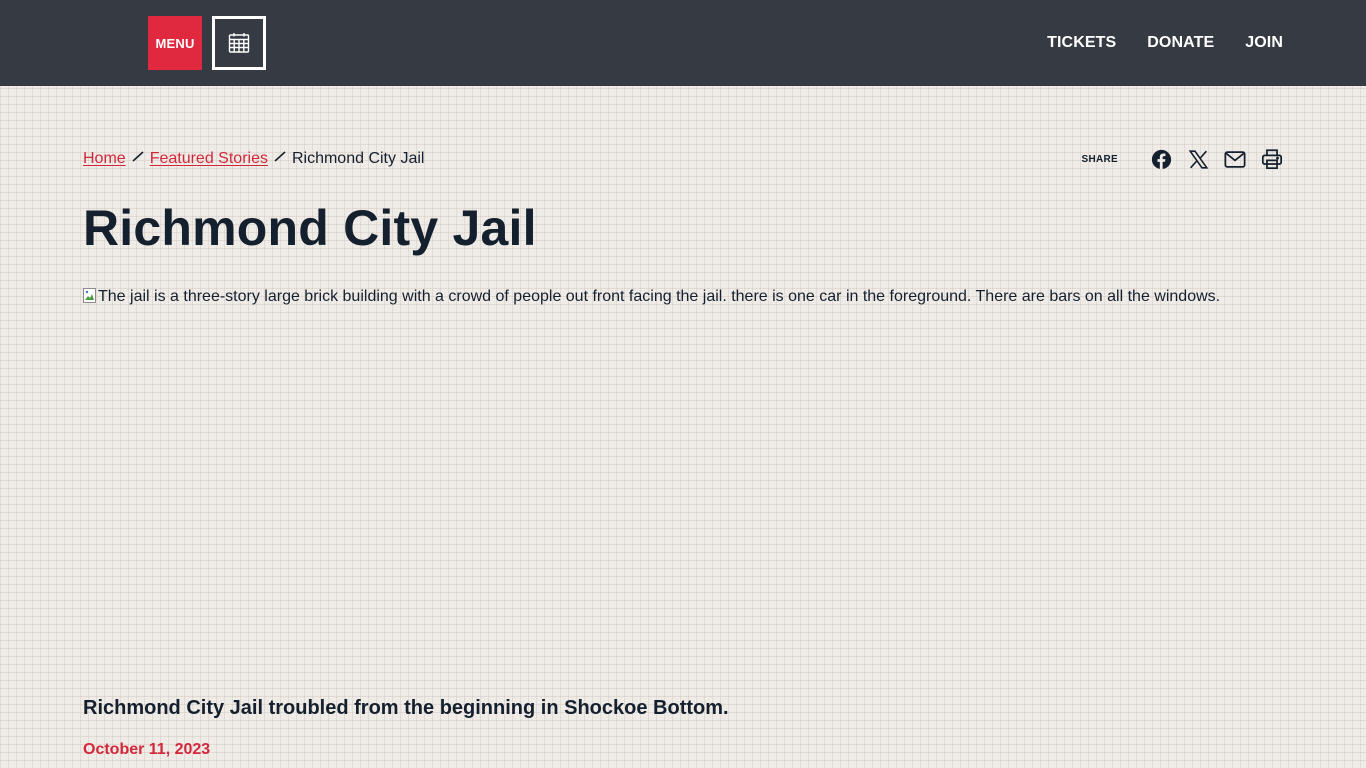 This screenshot has height=768, width=1366. Describe the element at coordinates (358, 158) in the screenshot. I see `breadcrumb-current: Richmond City Jail` at that location.